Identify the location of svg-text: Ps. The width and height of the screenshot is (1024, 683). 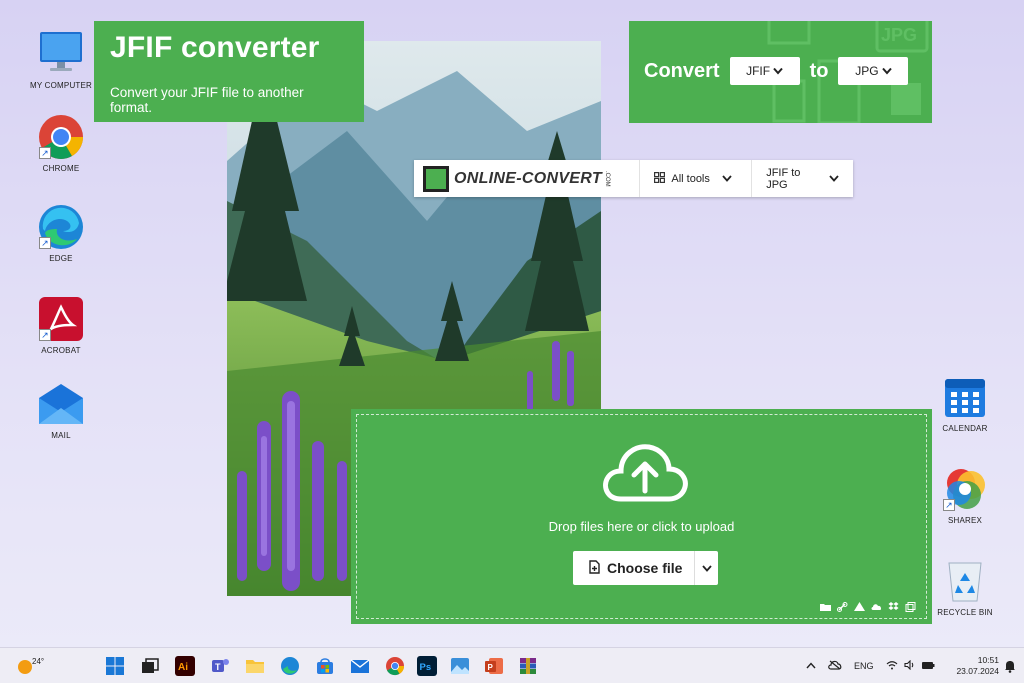
(426, 667).